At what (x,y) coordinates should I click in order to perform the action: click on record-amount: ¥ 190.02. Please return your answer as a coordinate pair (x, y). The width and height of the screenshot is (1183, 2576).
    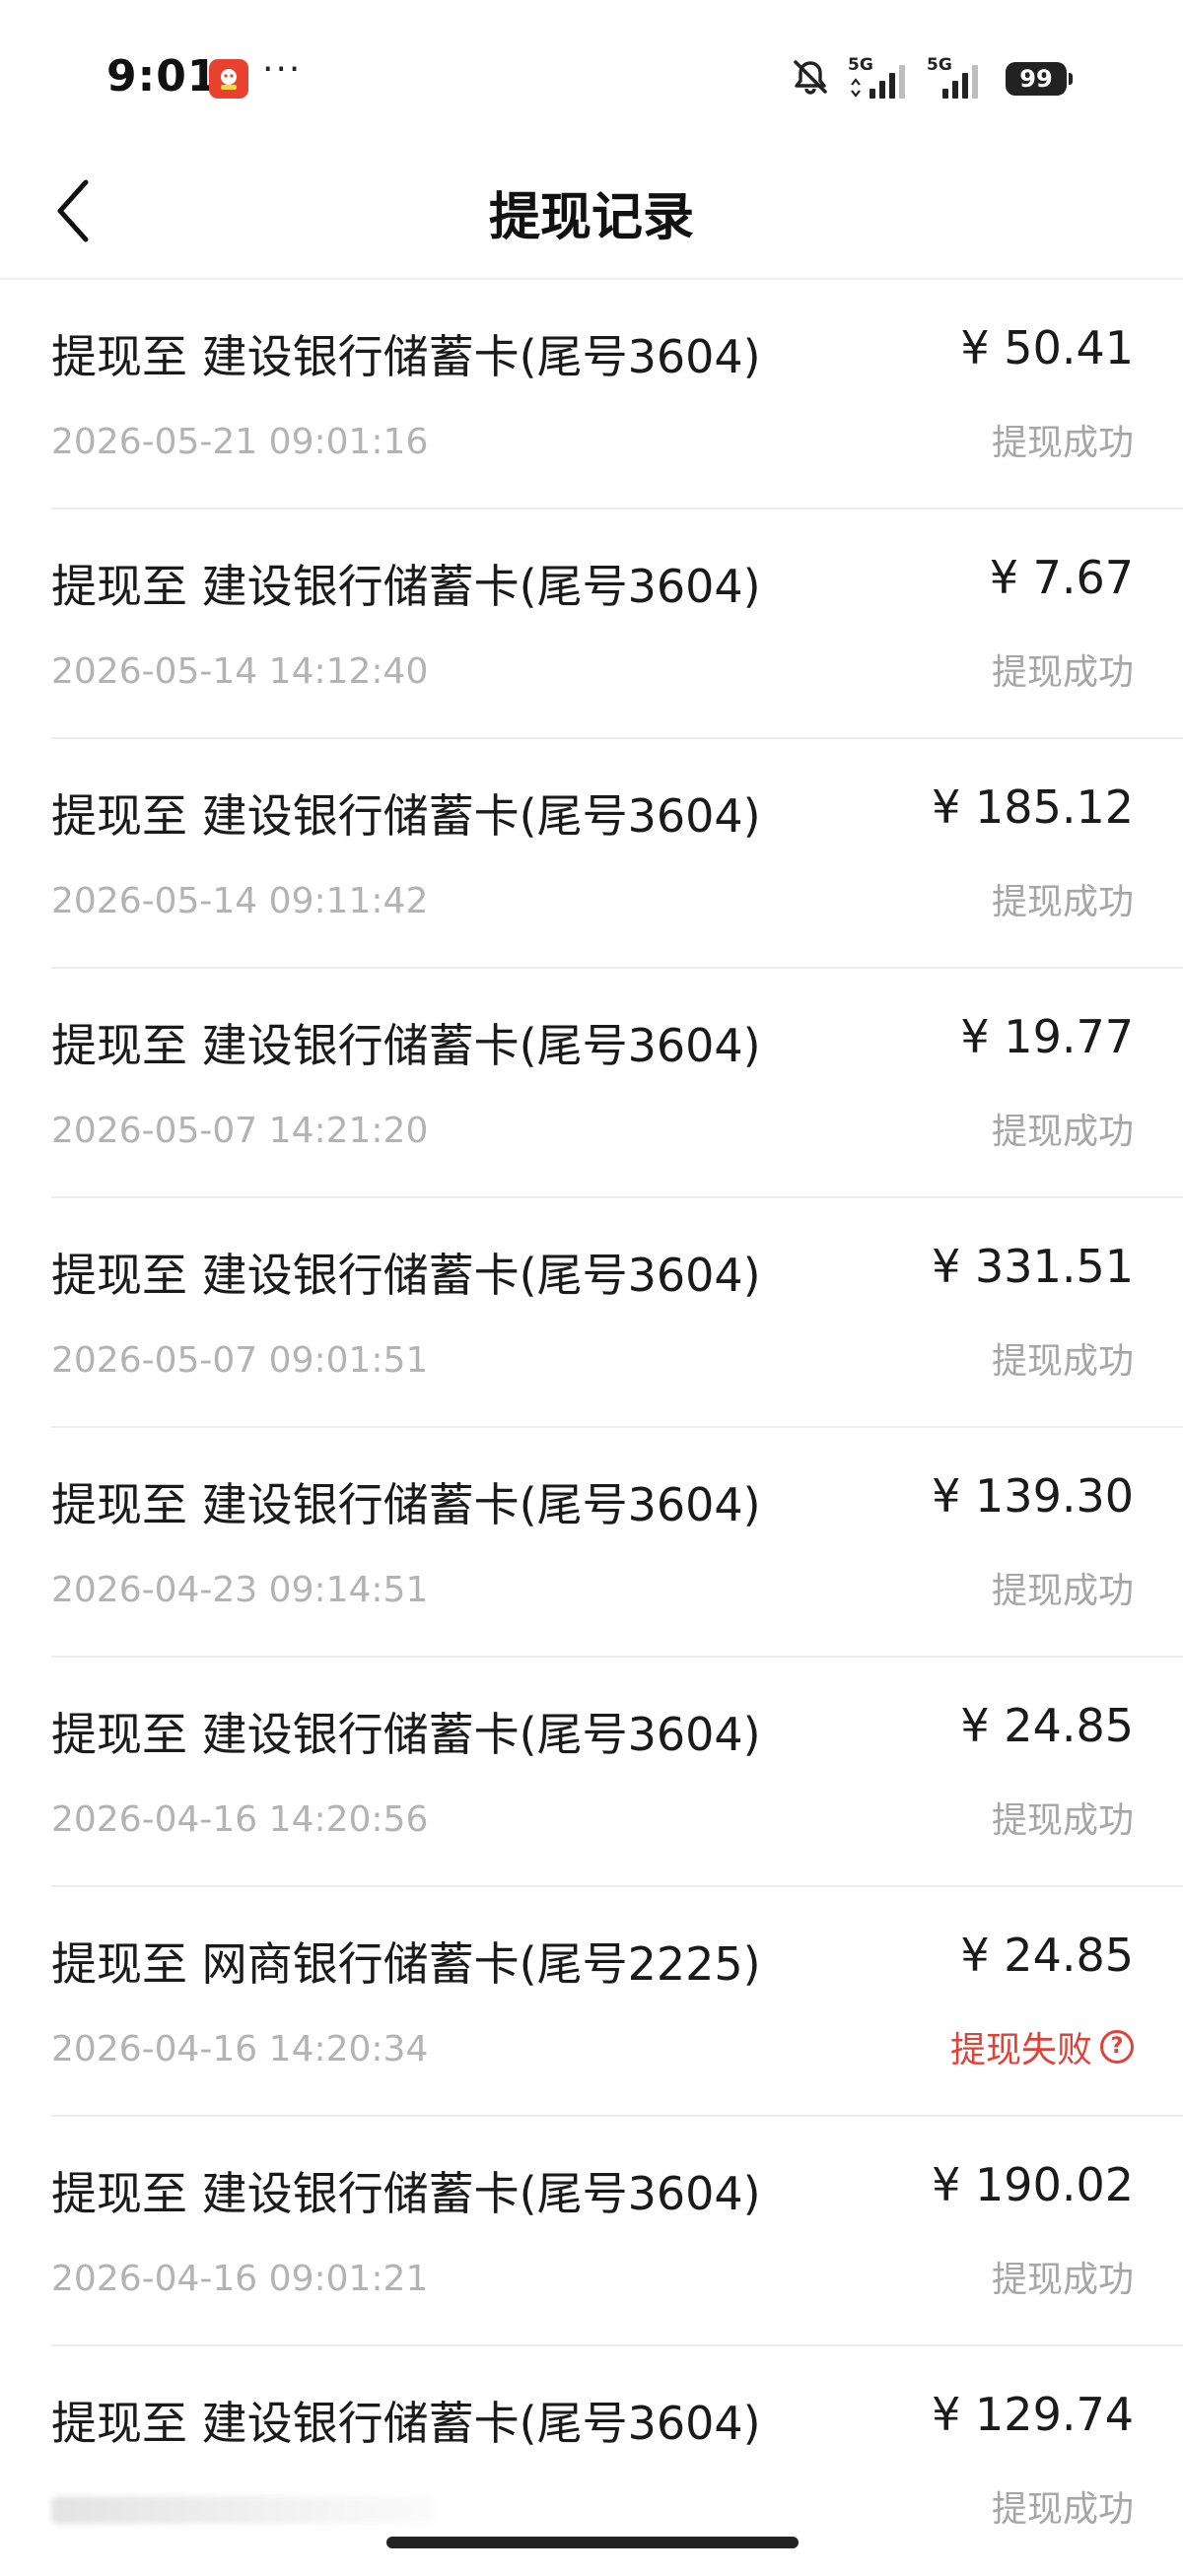
    Looking at the image, I should click on (1033, 2184).